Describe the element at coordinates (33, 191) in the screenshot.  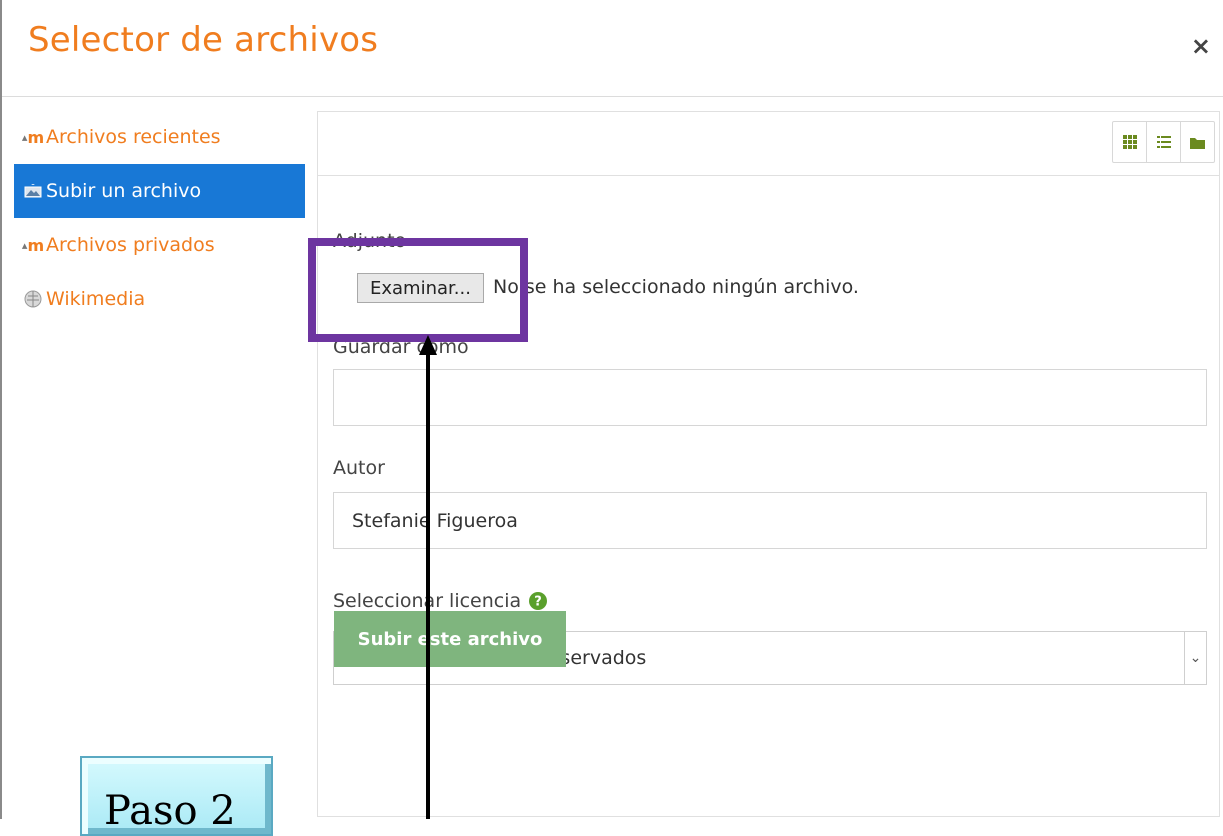
I see `upload-icon` at that location.